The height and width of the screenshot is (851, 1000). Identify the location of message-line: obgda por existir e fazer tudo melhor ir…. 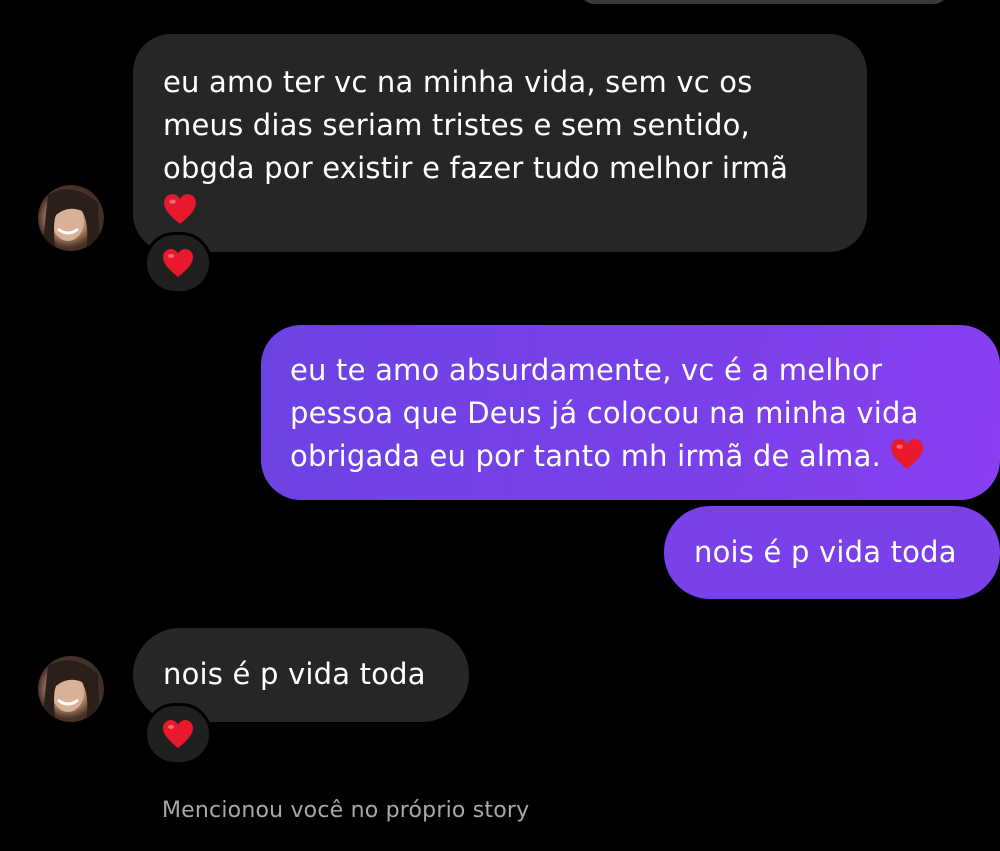
(476, 168).